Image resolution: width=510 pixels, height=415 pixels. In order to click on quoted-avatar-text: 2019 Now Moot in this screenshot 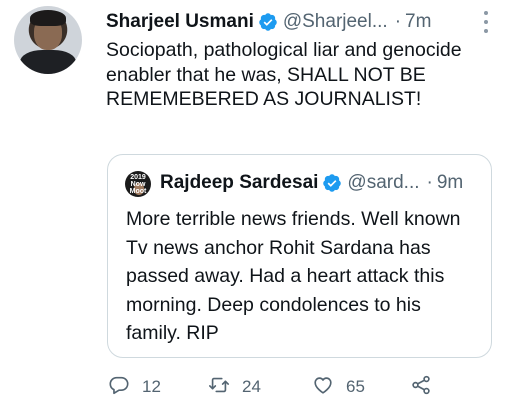, I will do `click(138, 184)`.